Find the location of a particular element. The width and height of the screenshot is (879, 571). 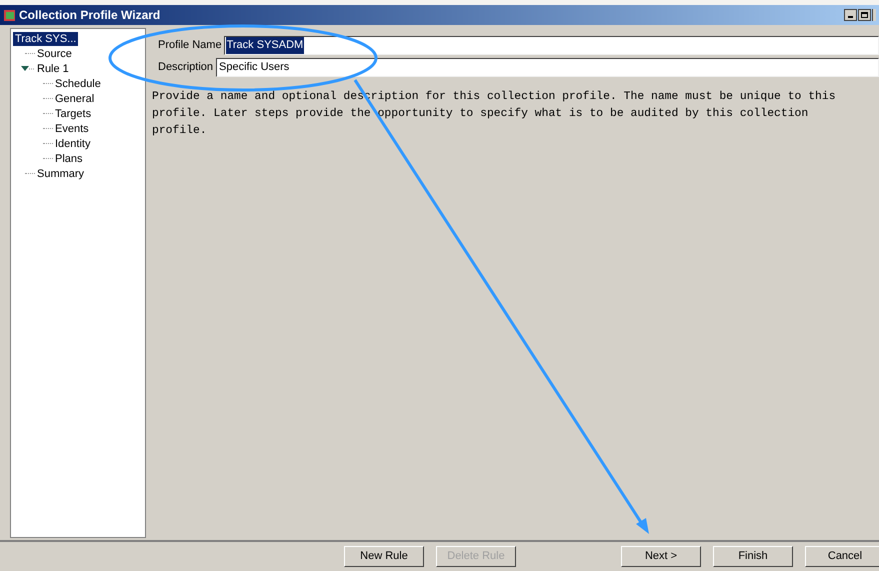

app-icon is located at coordinates (9, 15).